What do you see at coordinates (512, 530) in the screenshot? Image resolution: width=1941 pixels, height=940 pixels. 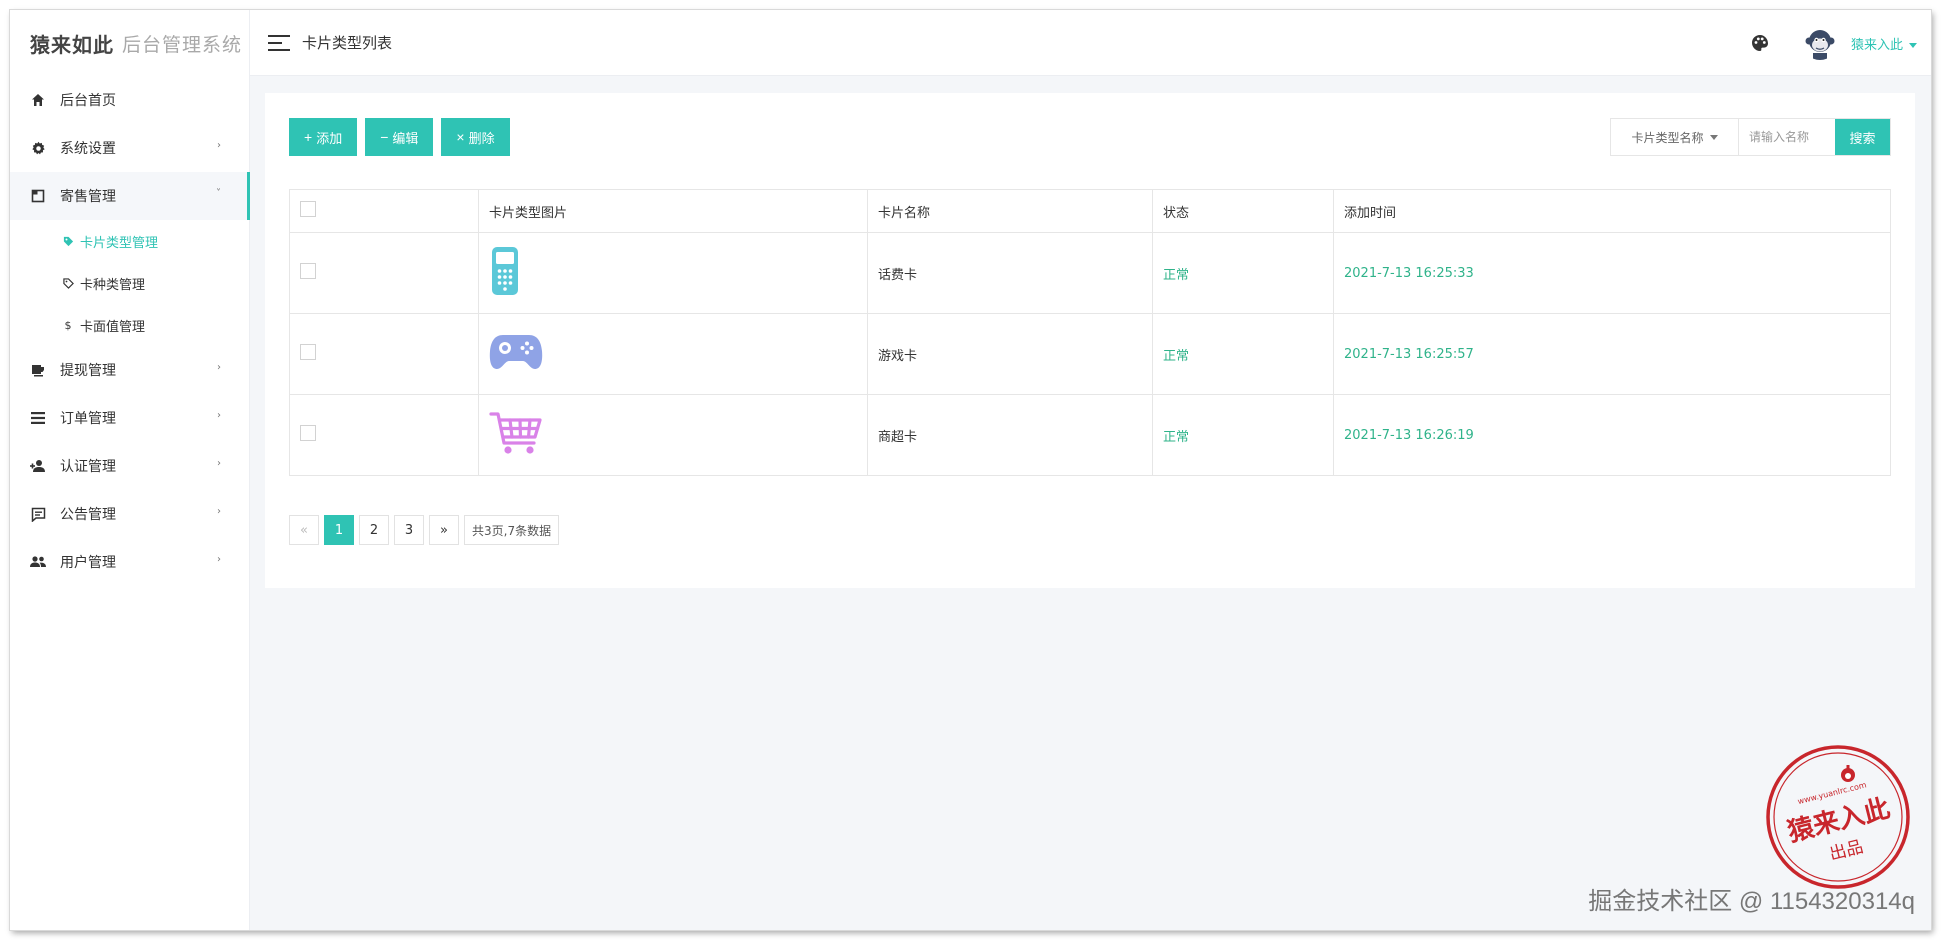 I see `pagination-summary: 共3页,7条数据` at bounding box center [512, 530].